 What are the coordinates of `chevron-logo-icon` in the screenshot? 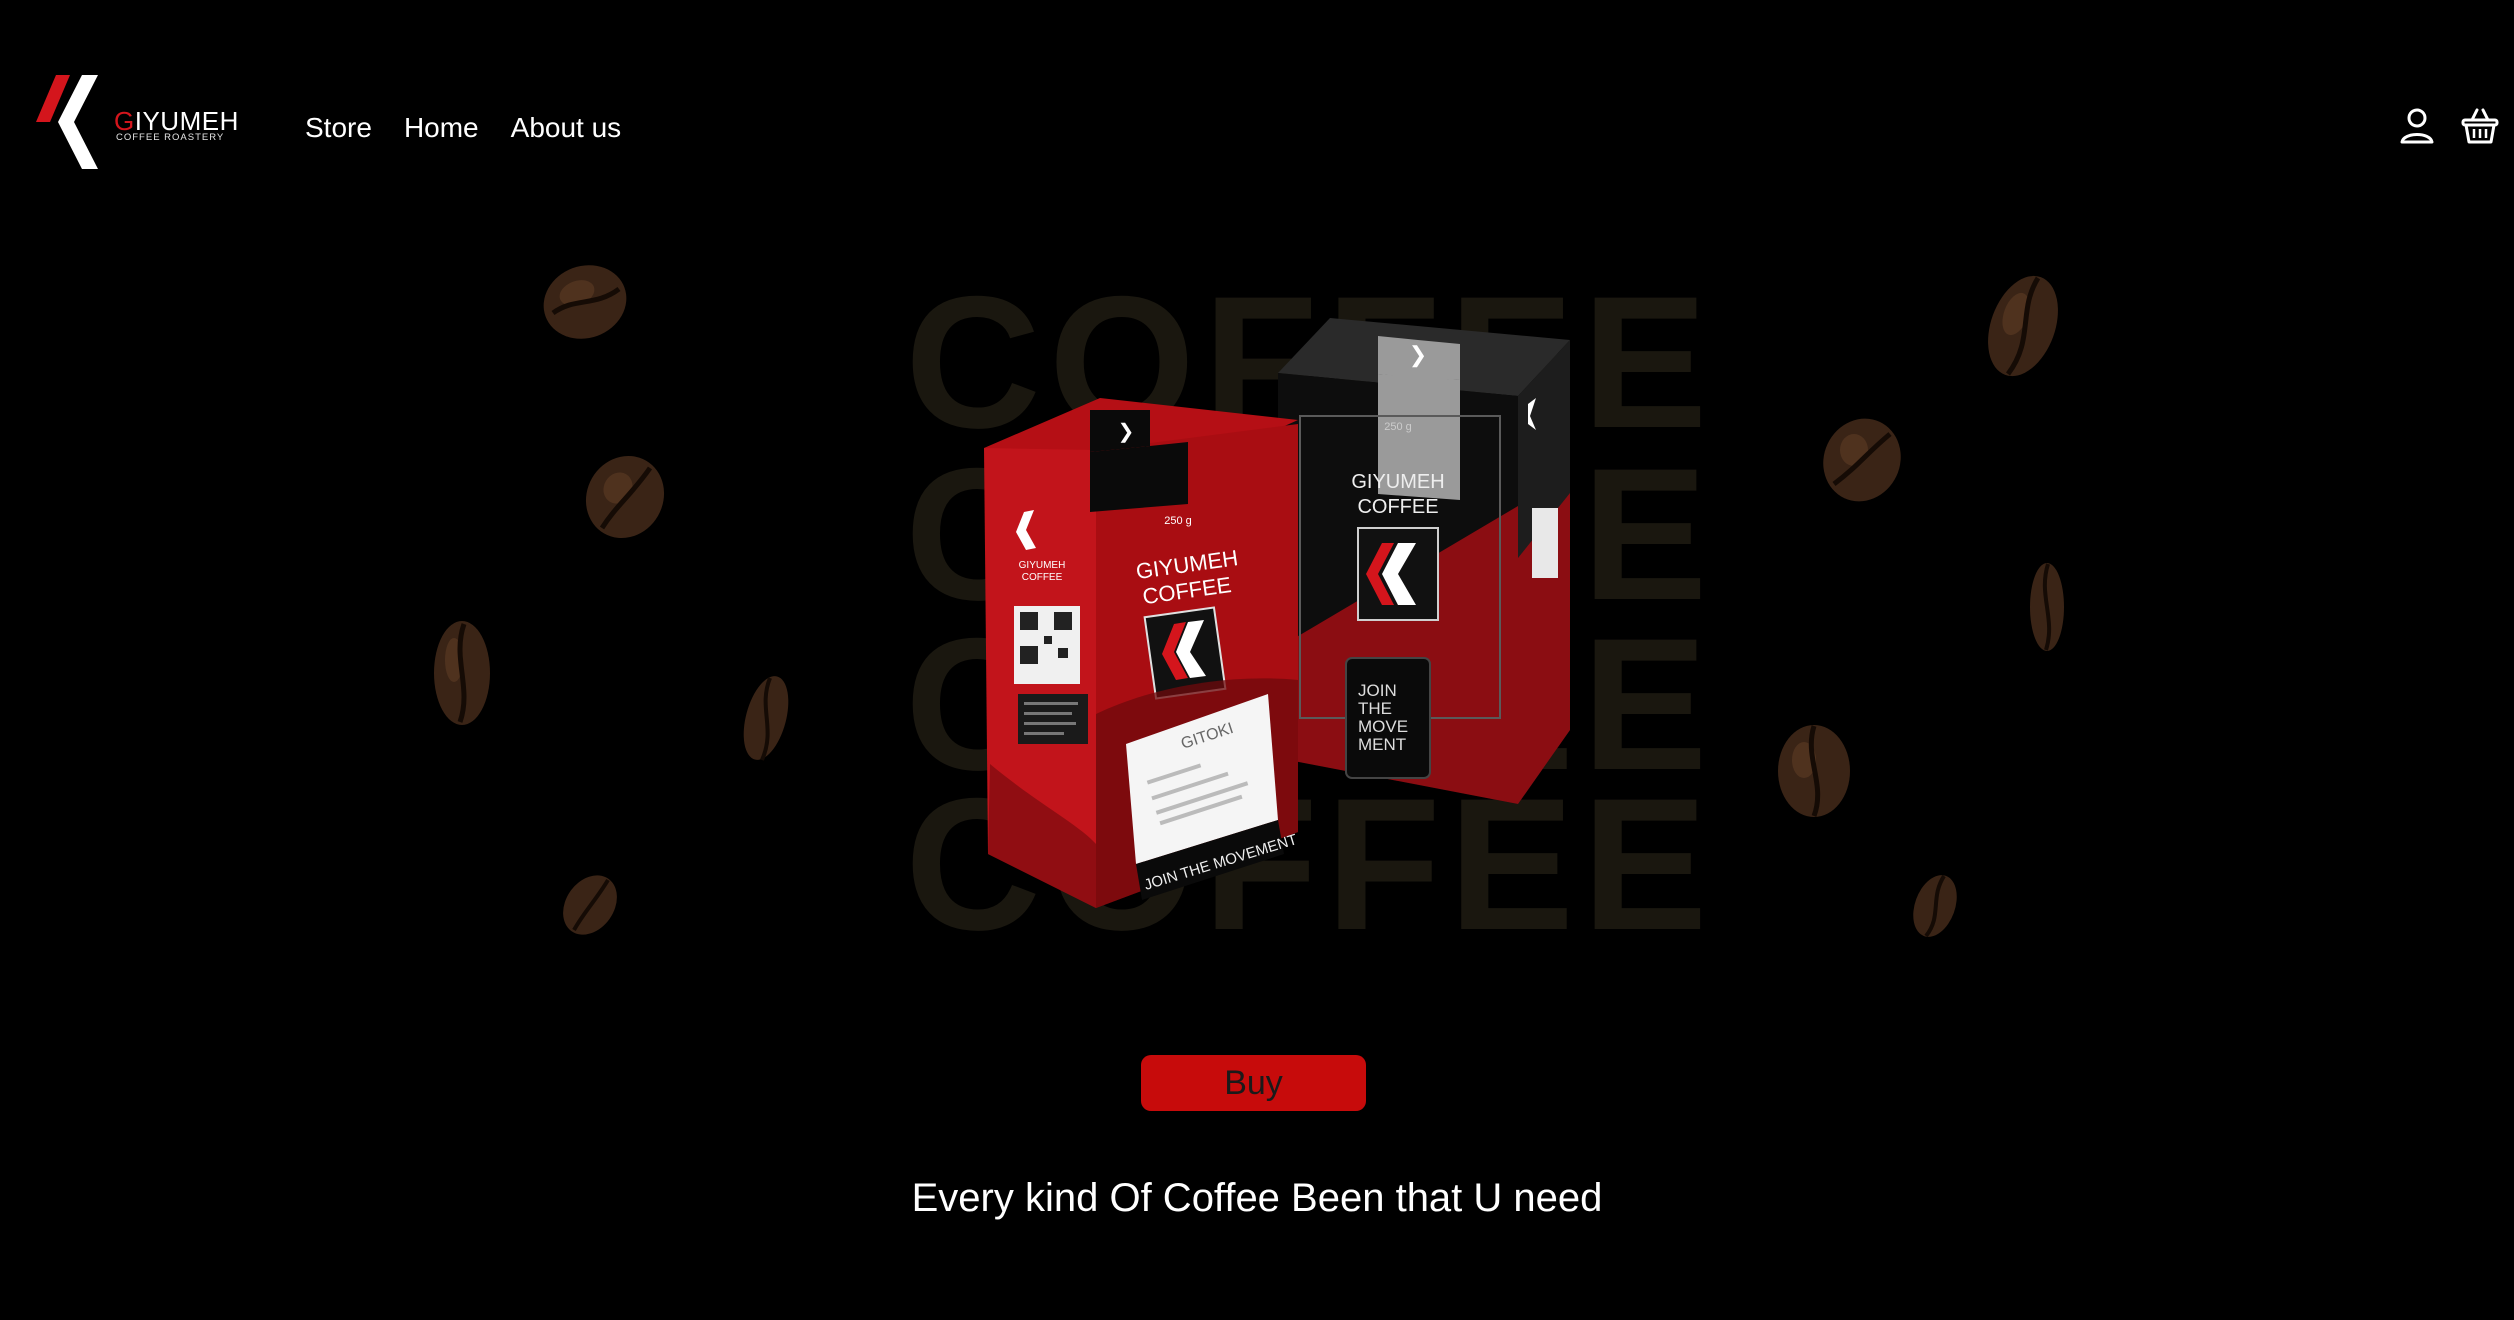 It's located at (67, 122).